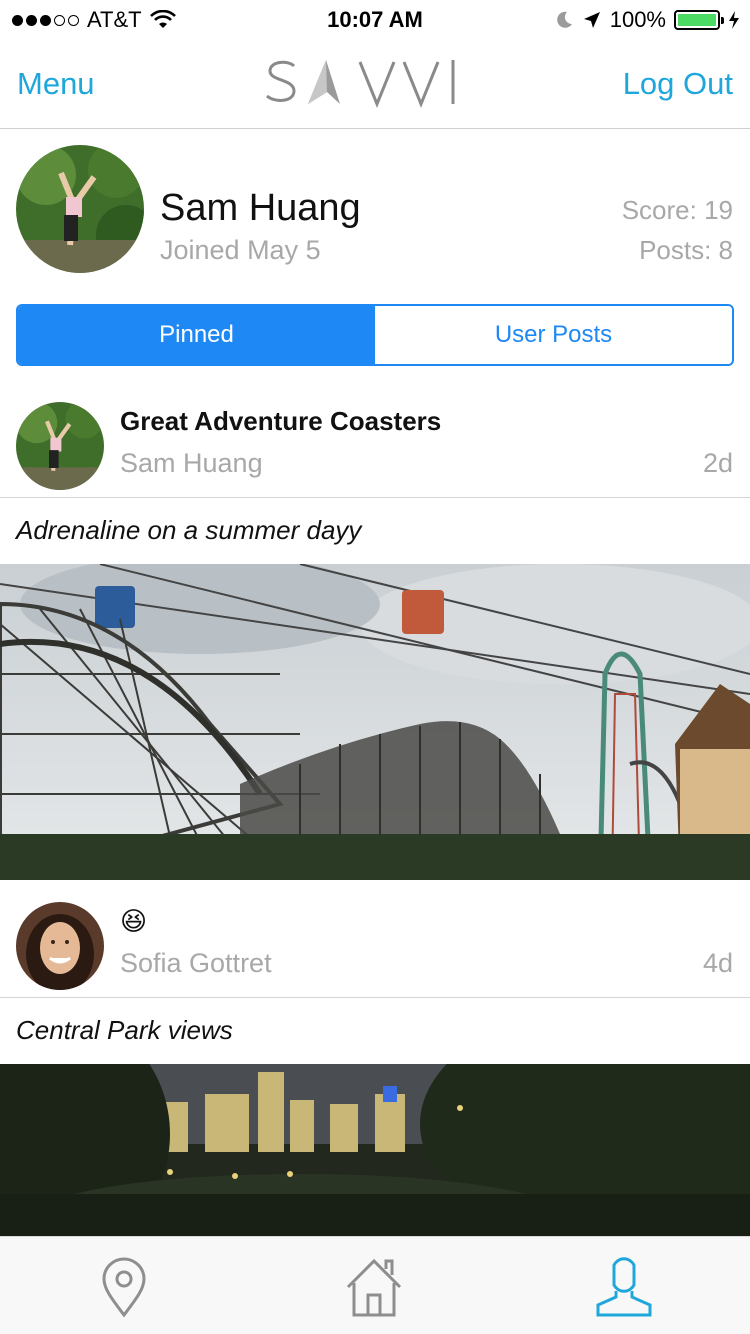  I want to click on menu-button: Menu, so click(56, 84).